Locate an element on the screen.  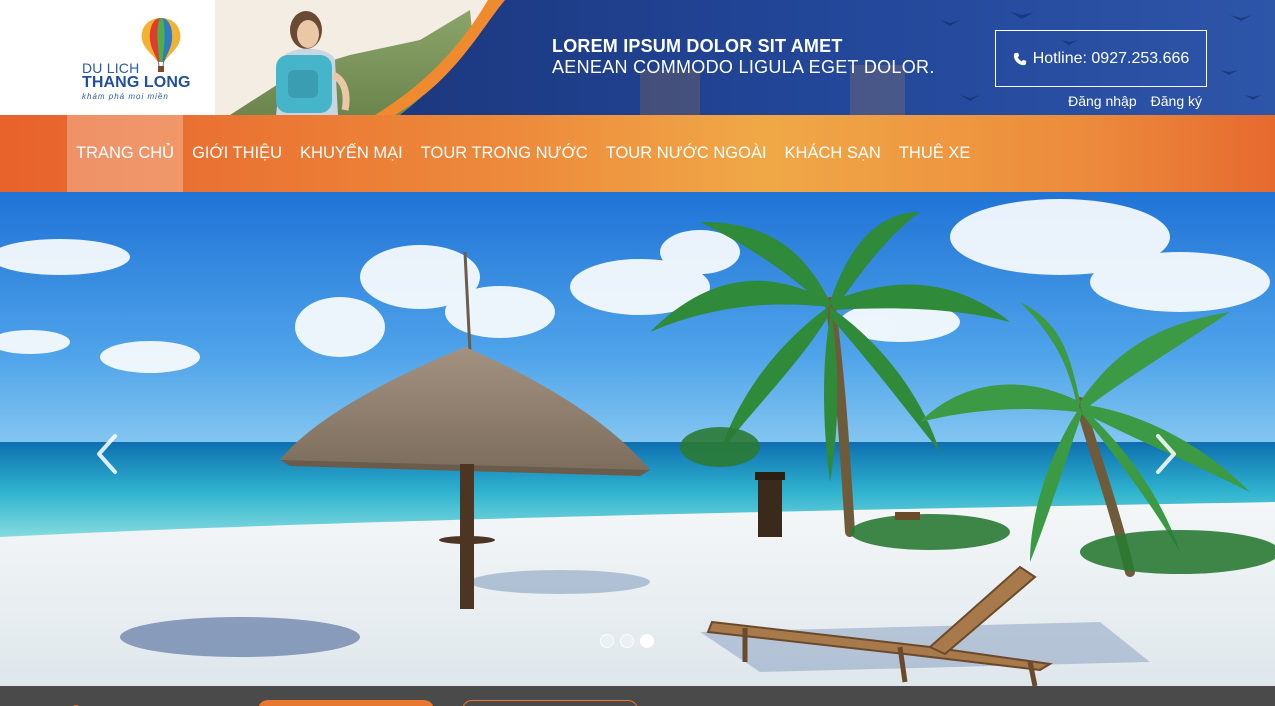
slogan-line1: LOREM IPSUM DOLOR SIT AMET is located at coordinates (697, 46).